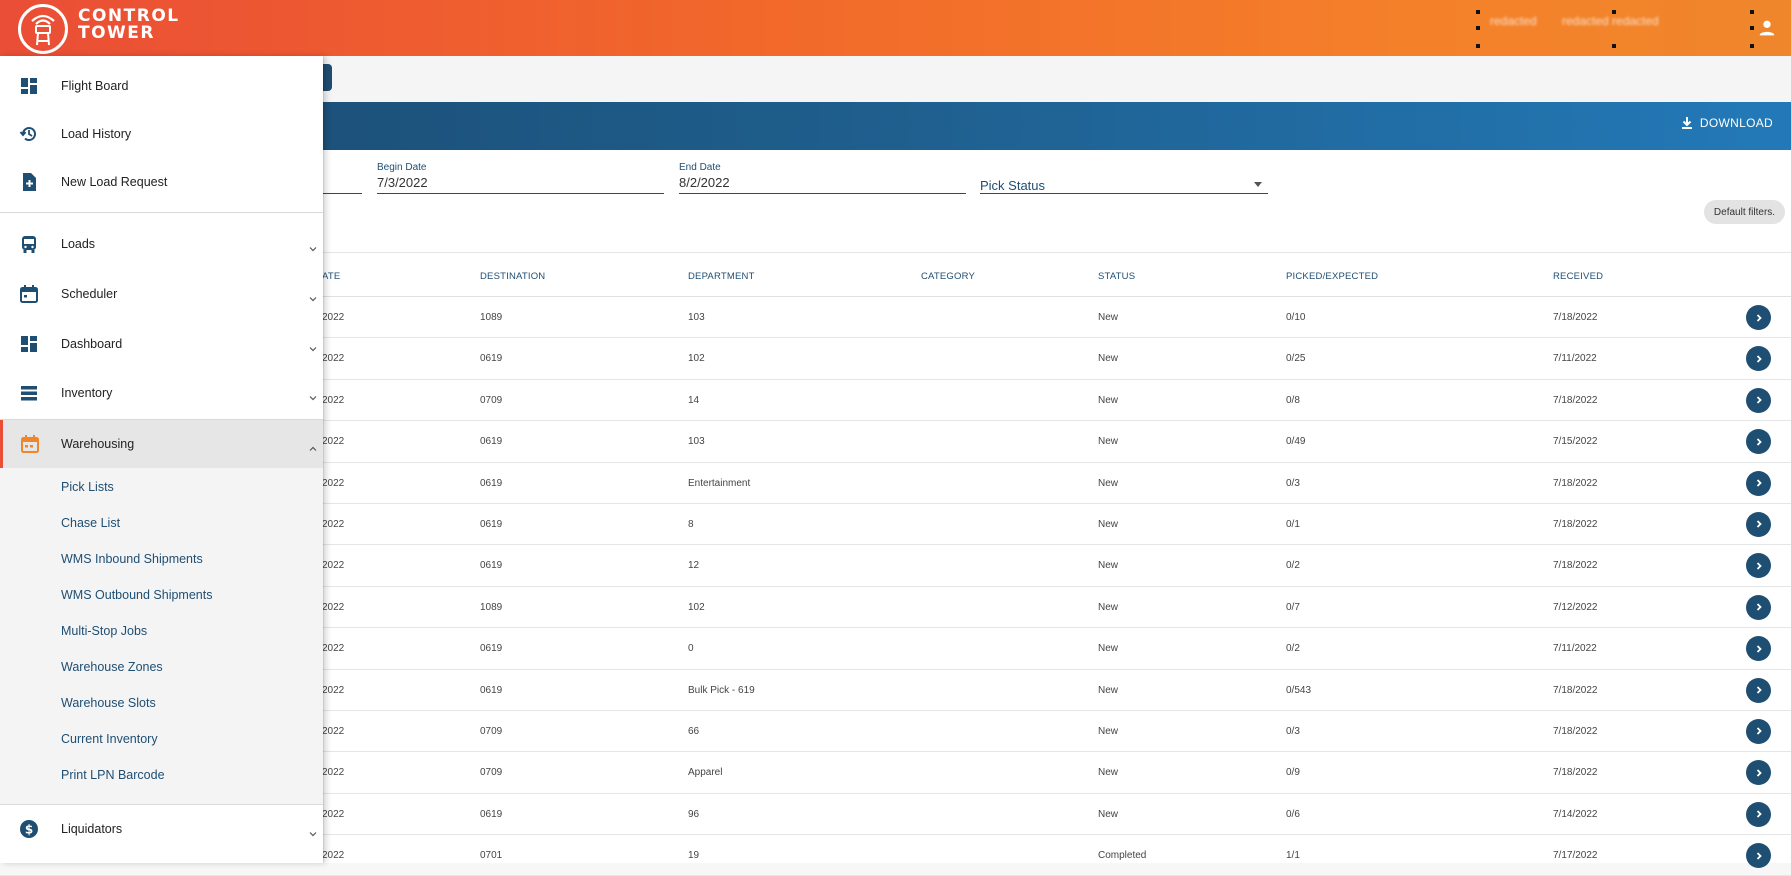 Image resolution: width=1791 pixels, height=876 pixels. I want to click on submenu-item-warehouse-slots: Warehouse Slots, so click(108, 703).